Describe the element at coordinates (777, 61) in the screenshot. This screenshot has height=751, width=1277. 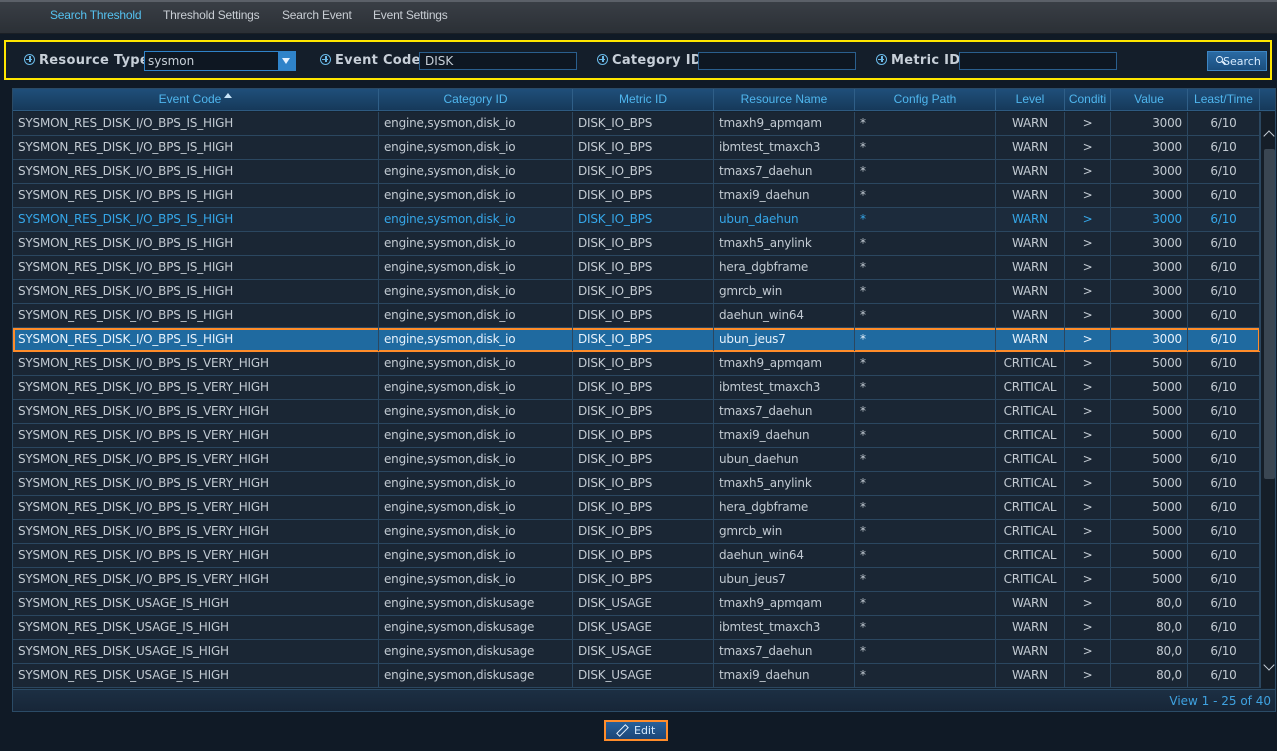
I see `category-id-input` at that location.